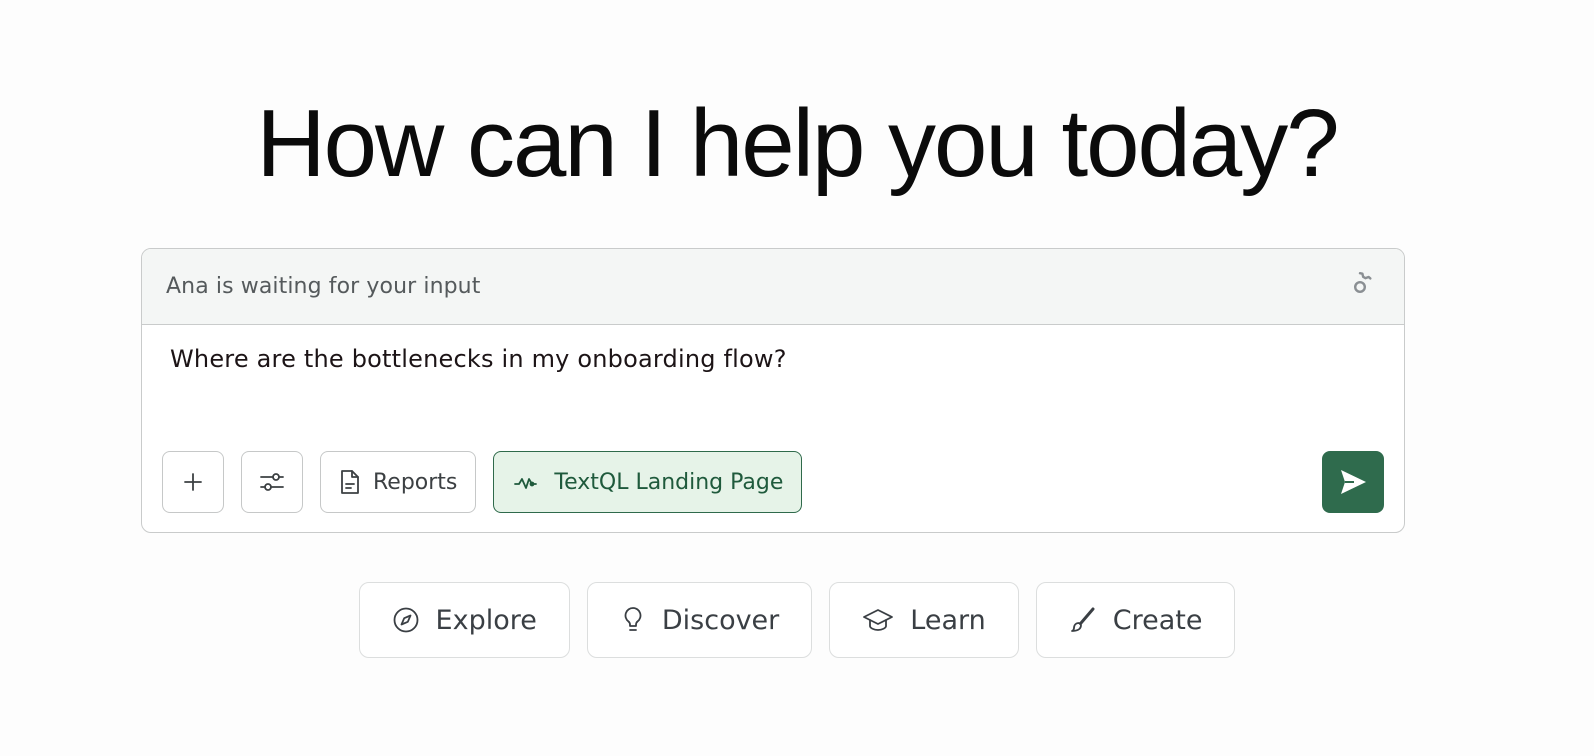  Describe the element at coordinates (1082, 619) in the screenshot. I see `paintbrush-icon` at that location.